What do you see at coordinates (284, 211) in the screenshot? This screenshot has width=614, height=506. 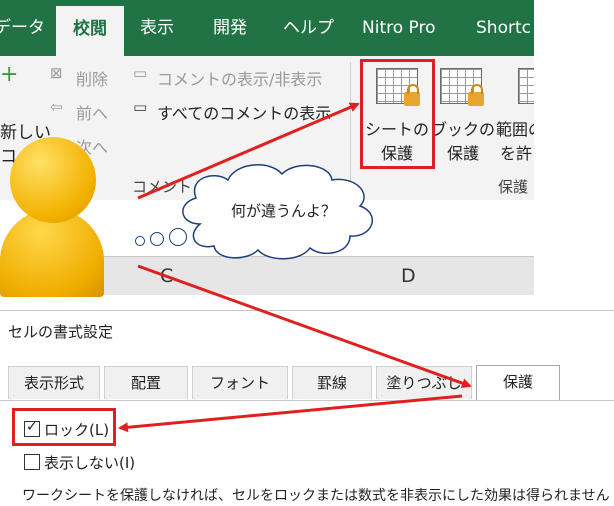 I see `thought-bubble-text: 何が違うんよ？` at bounding box center [284, 211].